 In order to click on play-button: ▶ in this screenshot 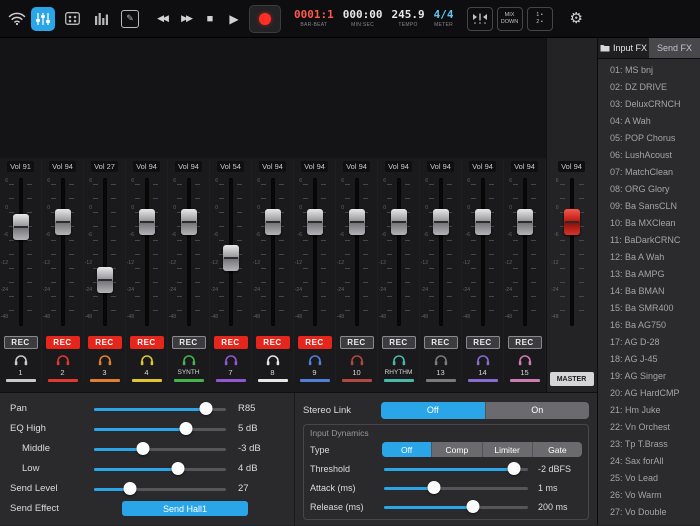, I will do `click(234, 19)`.